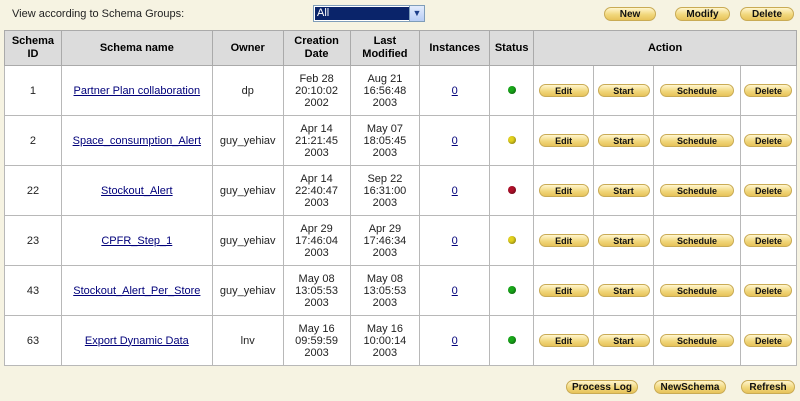  Describe the element at coordinates (665, 48) in the screenshot. I see `col-action: Action` at that location.